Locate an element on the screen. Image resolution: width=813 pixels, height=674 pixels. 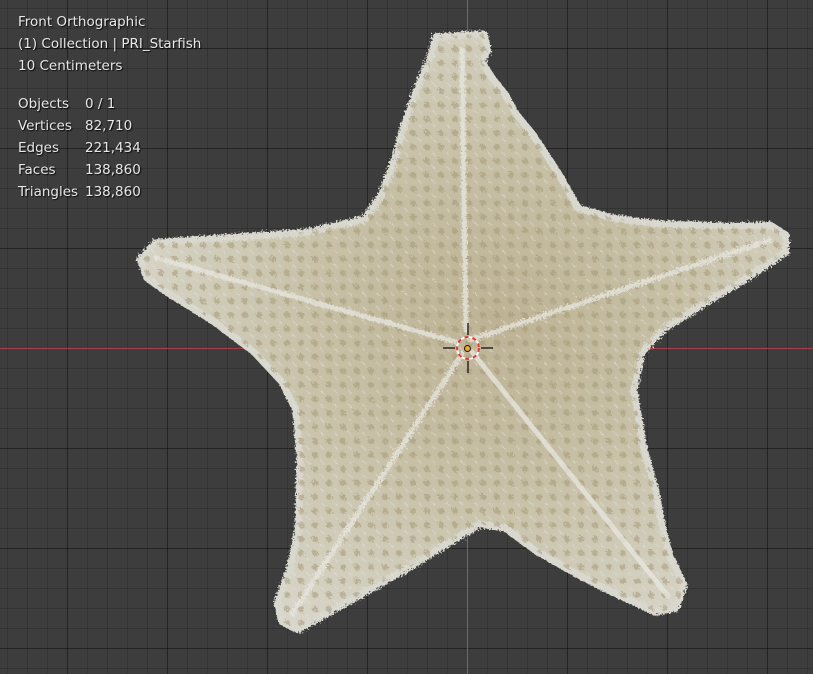
stat-row-objects: Objects 0 / 1 is located at coordinates (79, 104).